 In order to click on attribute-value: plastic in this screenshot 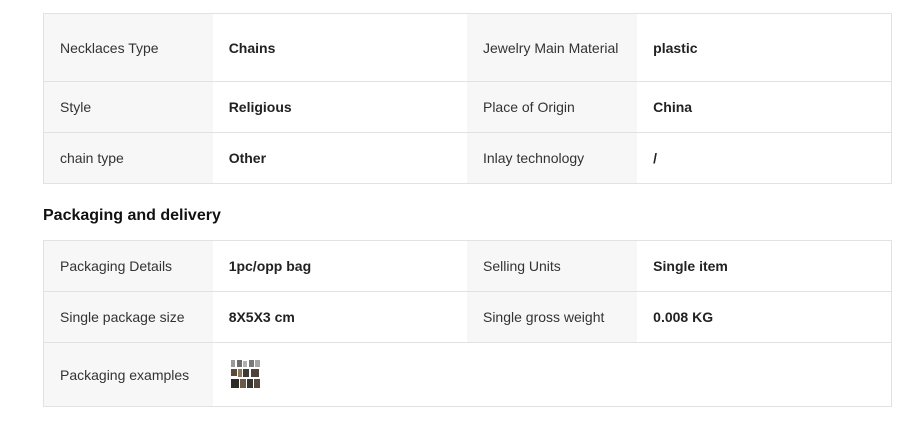, I will do `click(764, 47)`.